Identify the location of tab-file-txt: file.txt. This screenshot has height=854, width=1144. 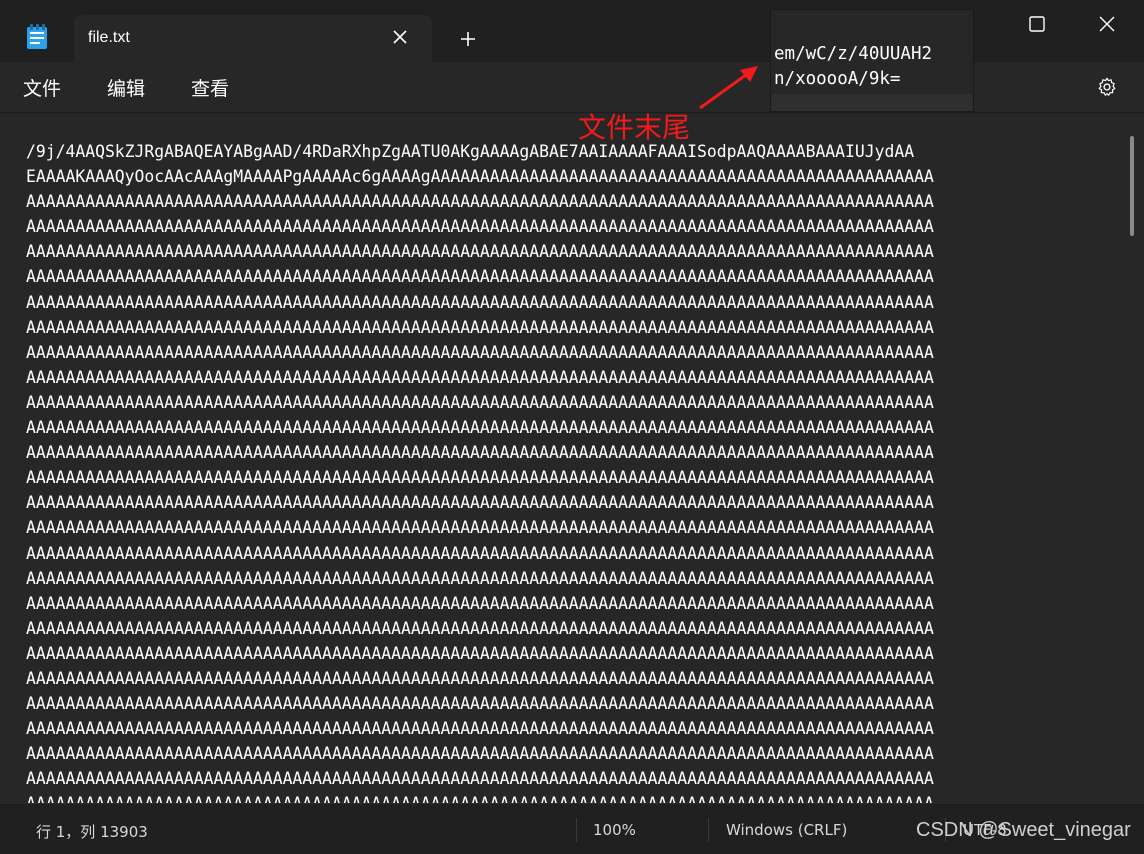
(253, 38).